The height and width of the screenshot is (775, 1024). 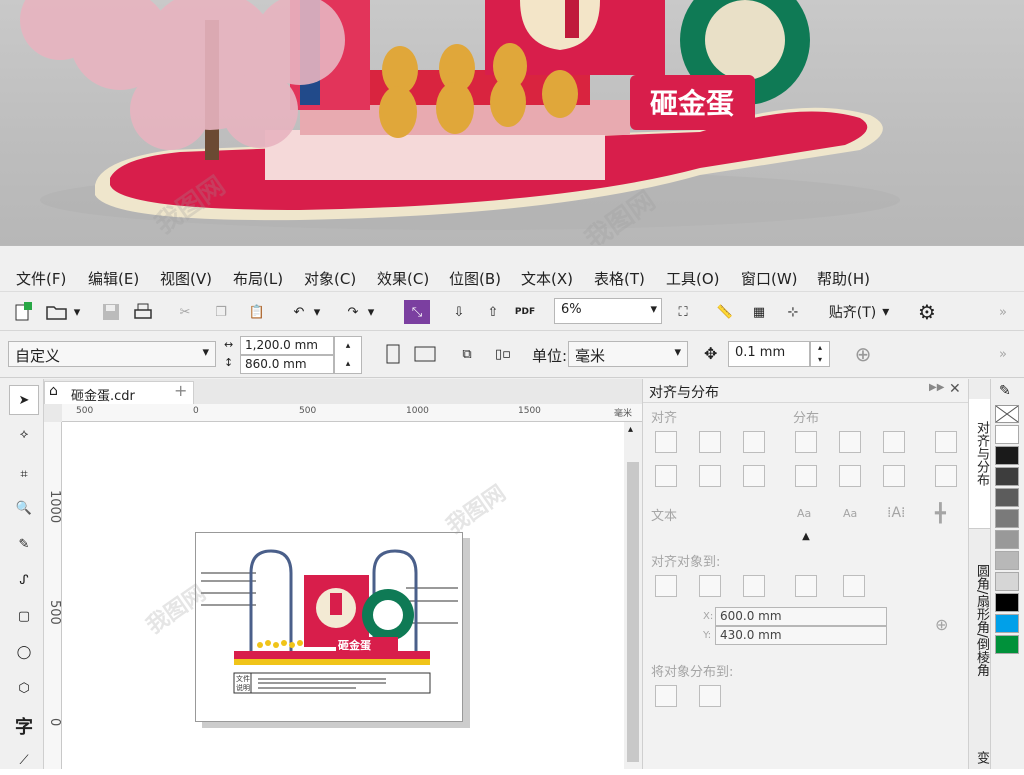 I want to click on home-icon: ⌂, so click(x=53, y=391).